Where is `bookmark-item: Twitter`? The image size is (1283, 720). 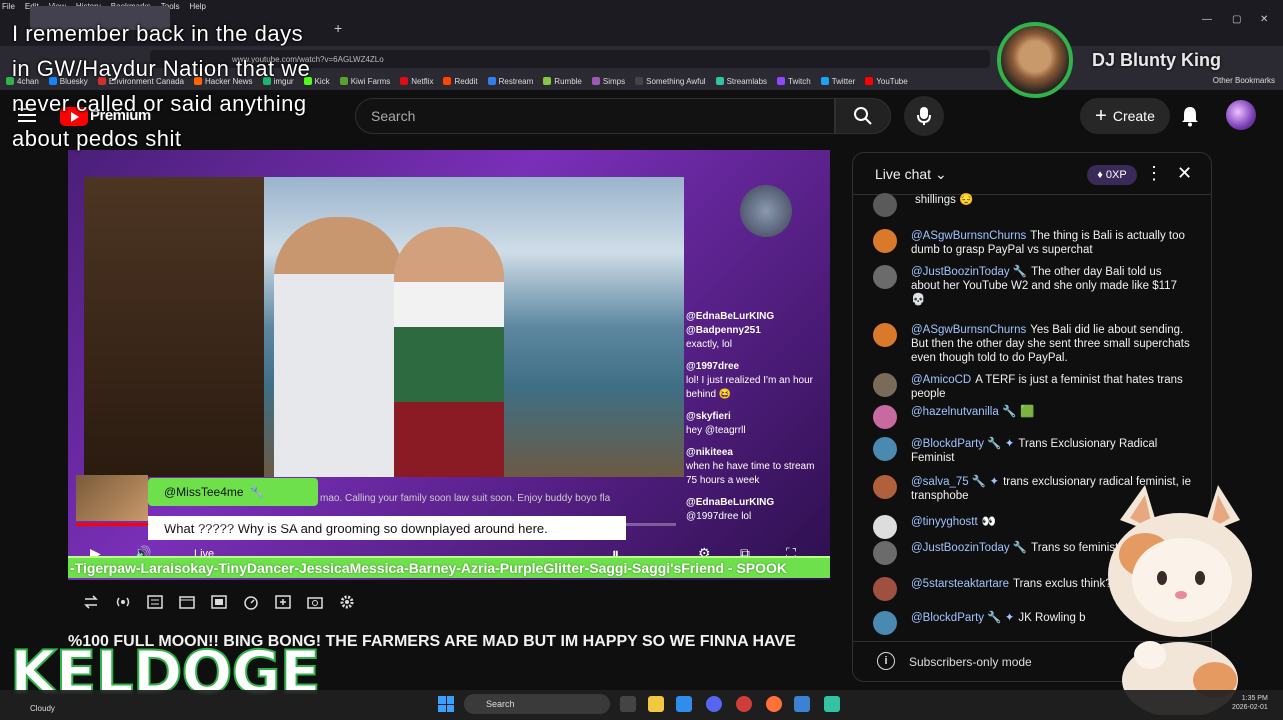 bookmark-item: Twitter is located at coordinates (838, 81).